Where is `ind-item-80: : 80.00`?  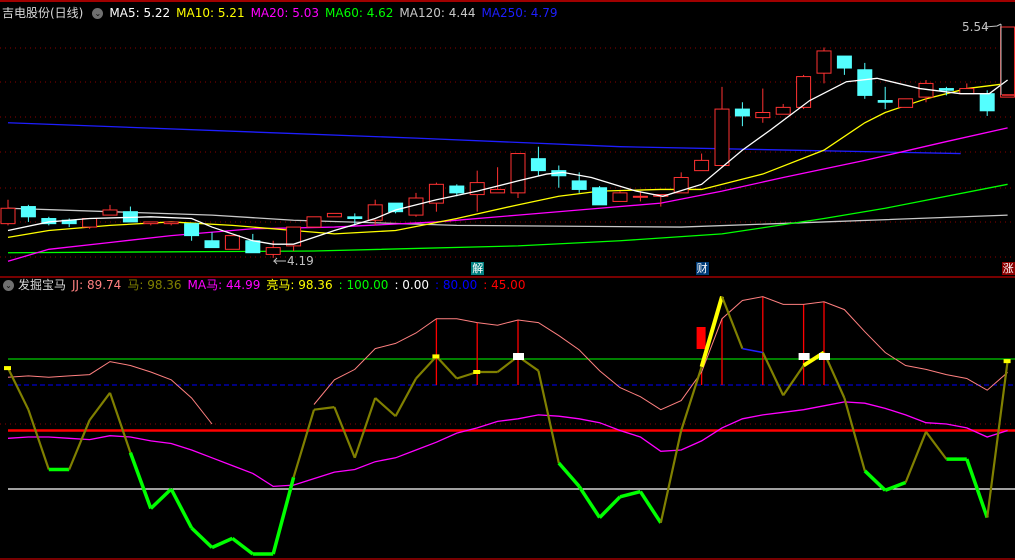 ind-item-80: : 80.00 is located at coordinates (456, 285).